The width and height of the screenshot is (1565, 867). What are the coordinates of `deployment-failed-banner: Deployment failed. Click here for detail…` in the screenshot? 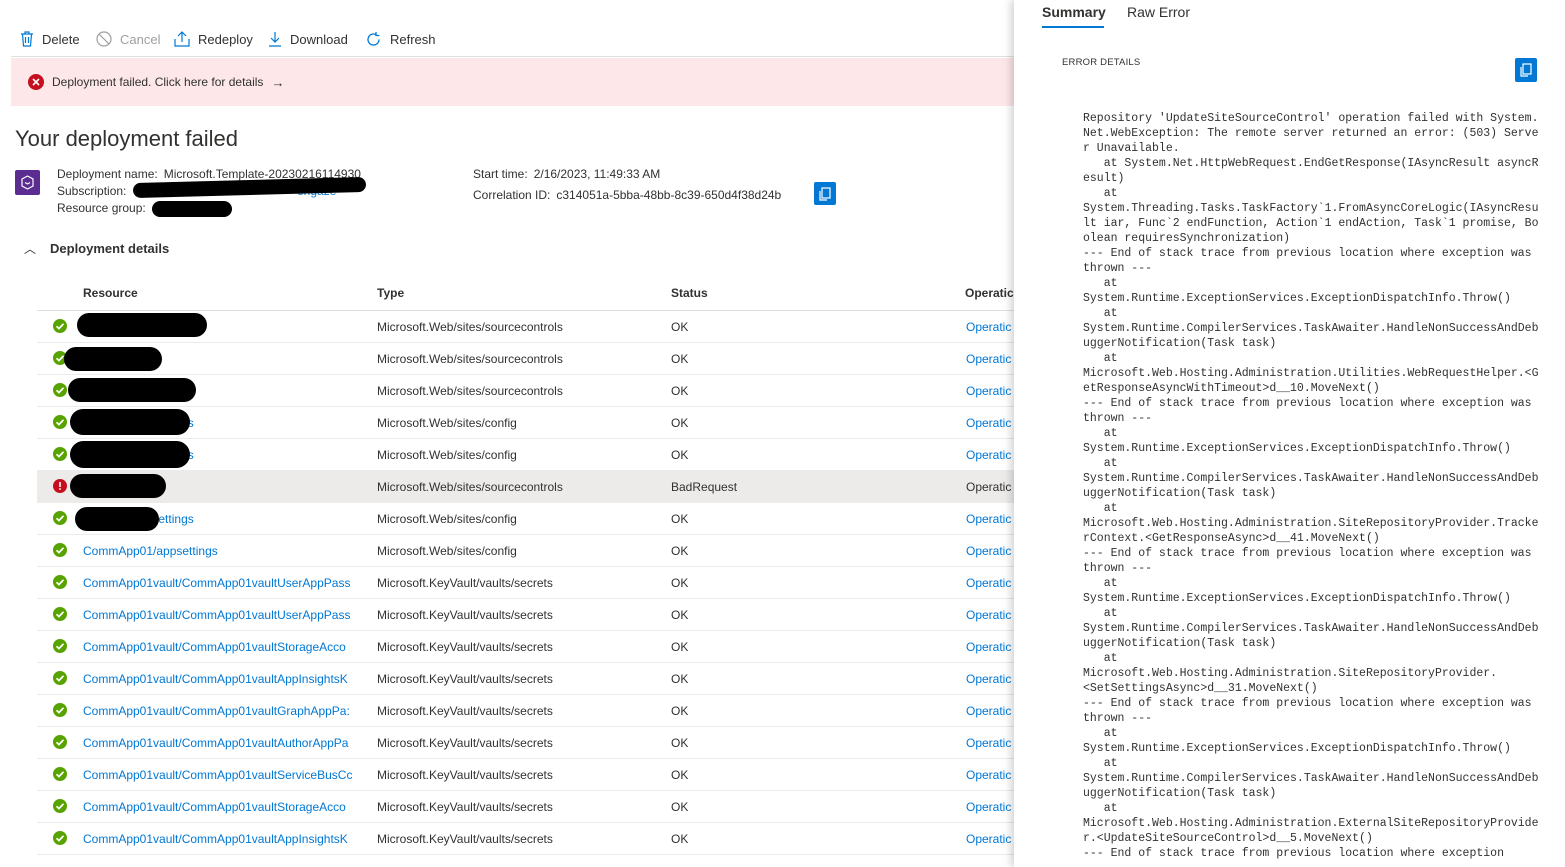 It's located at (512, 82).